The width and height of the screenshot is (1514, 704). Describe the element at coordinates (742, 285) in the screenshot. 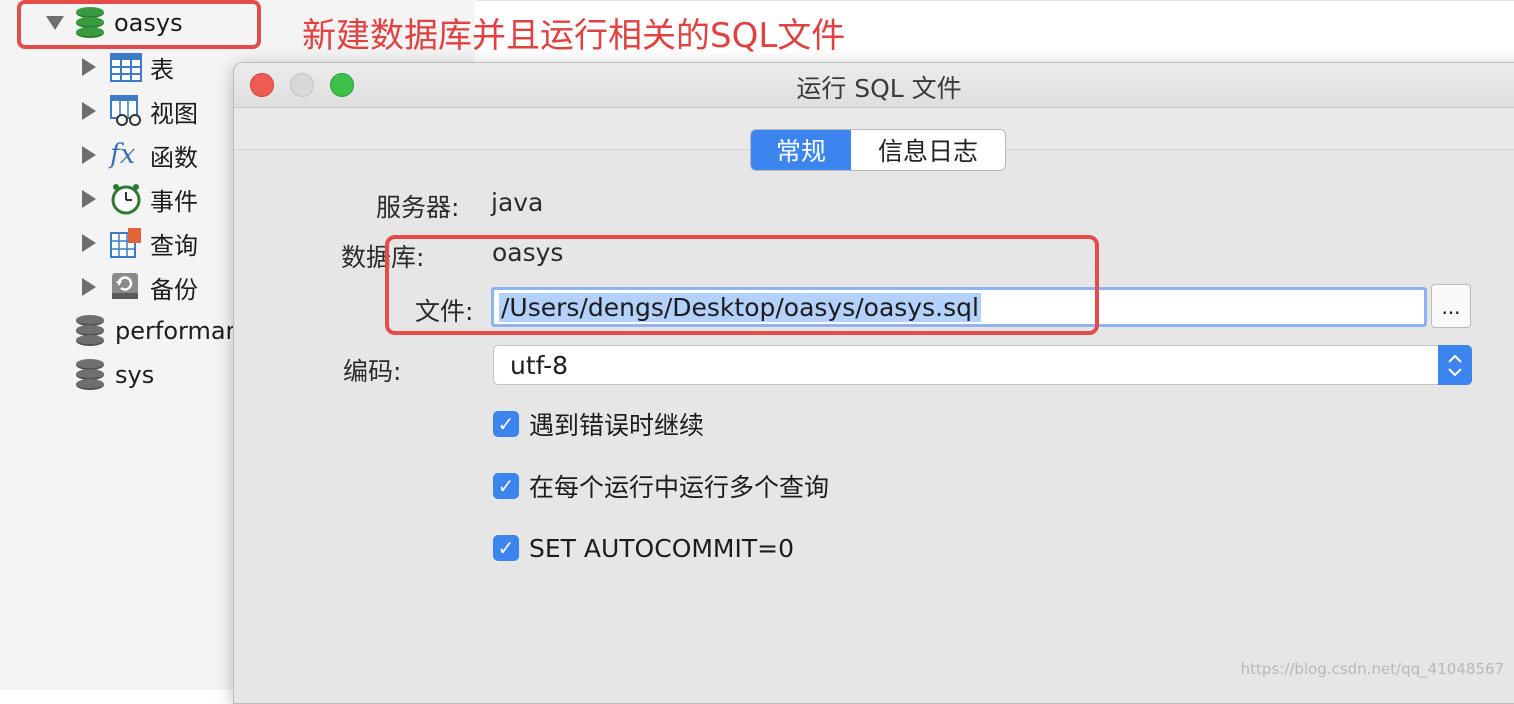

I see `highlight-box-file` at that location.